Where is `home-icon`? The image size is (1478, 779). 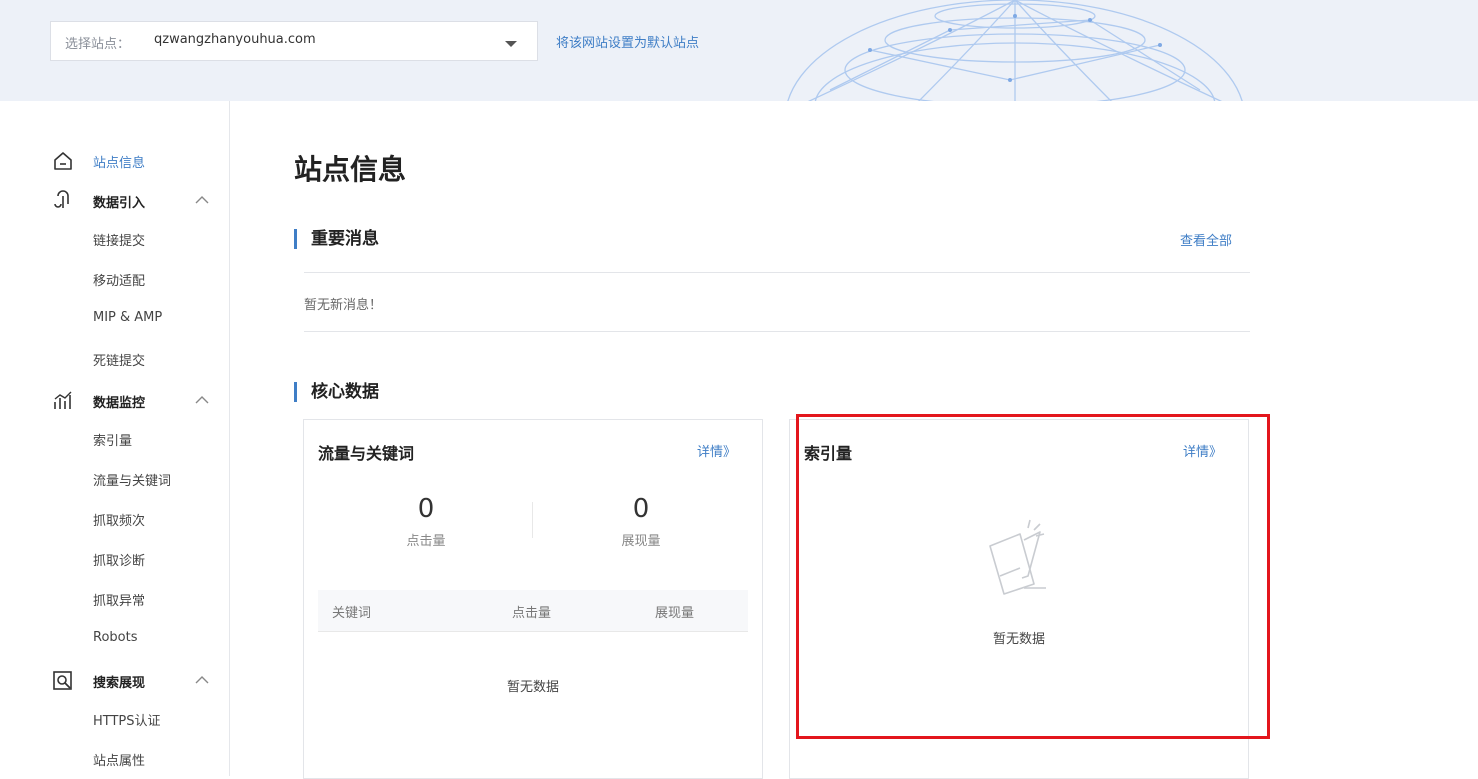 home-icon is located at coordinates (63, 161).